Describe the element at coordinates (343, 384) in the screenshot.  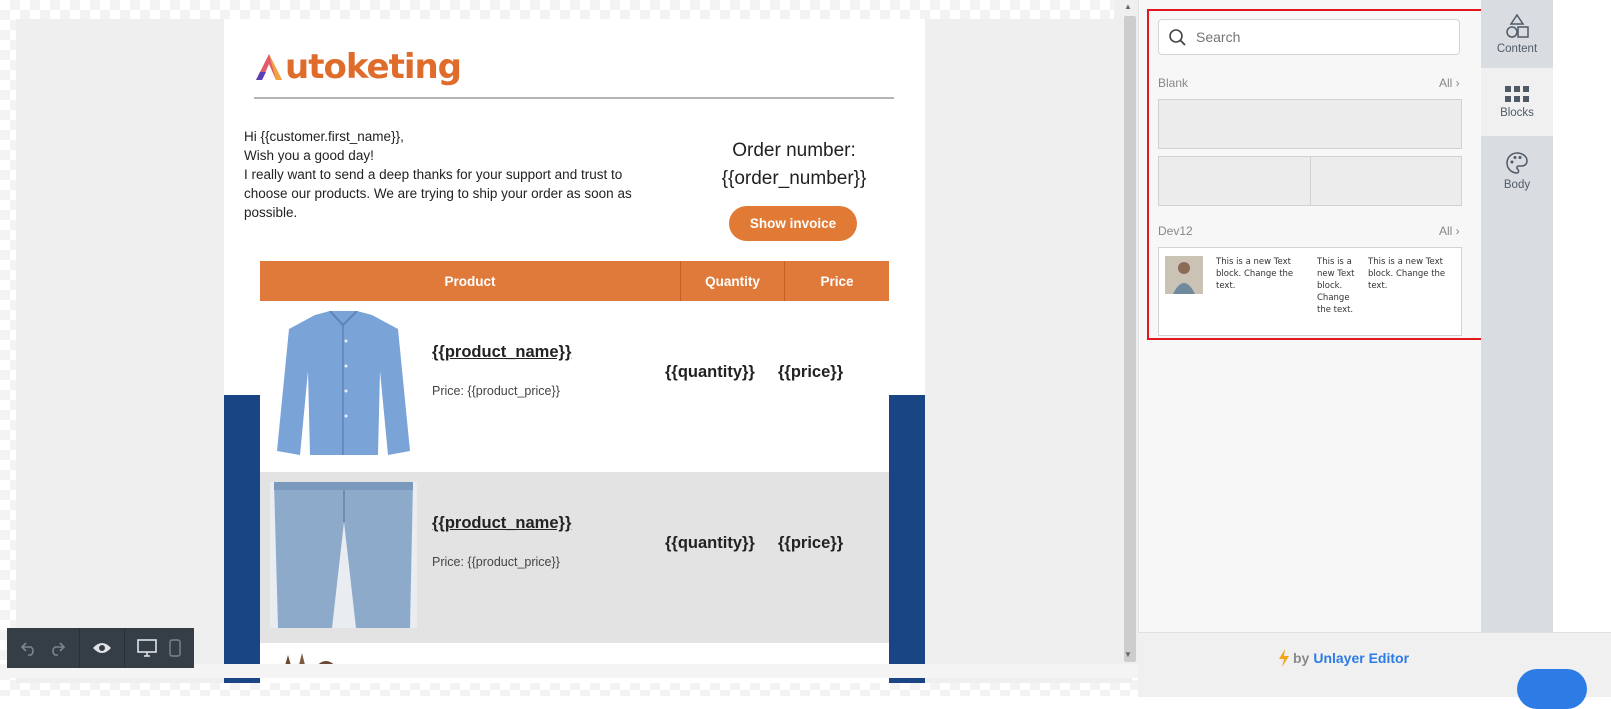
I see `shirt-image` at that location.